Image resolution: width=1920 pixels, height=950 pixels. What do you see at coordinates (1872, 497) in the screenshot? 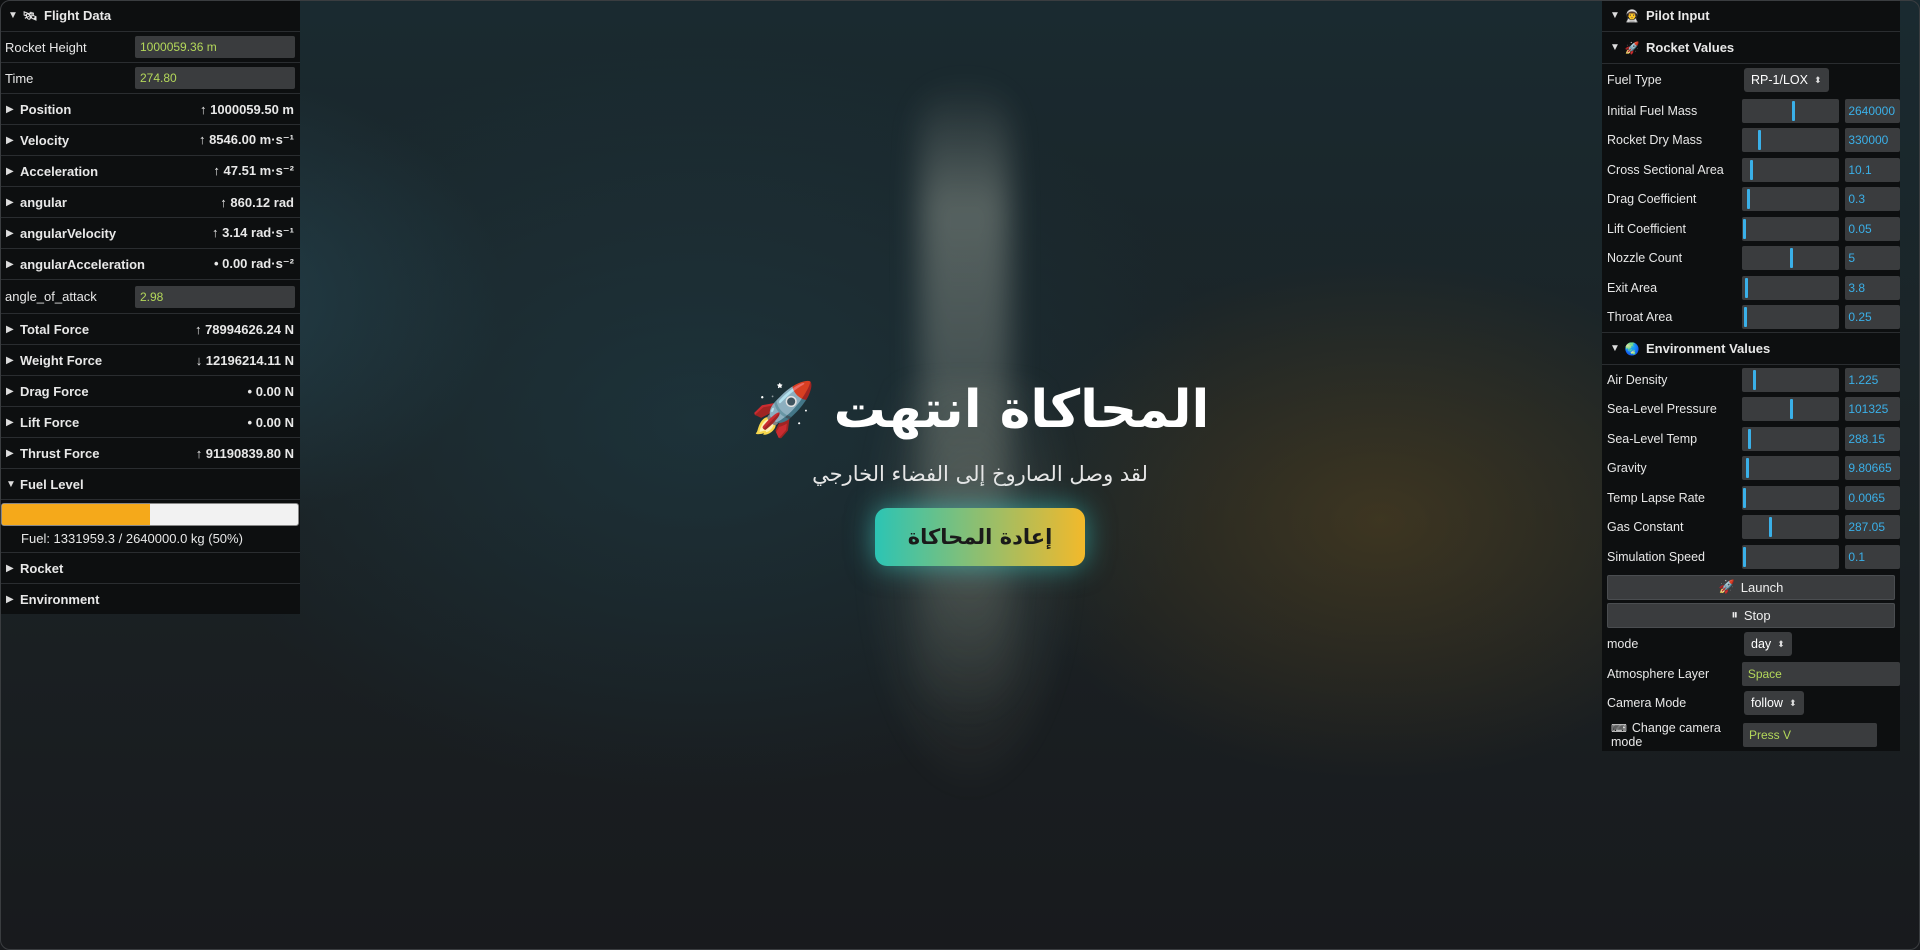
I see `temp-lapse-rate-input: 0.0065` at bounding box center [1872, 497].